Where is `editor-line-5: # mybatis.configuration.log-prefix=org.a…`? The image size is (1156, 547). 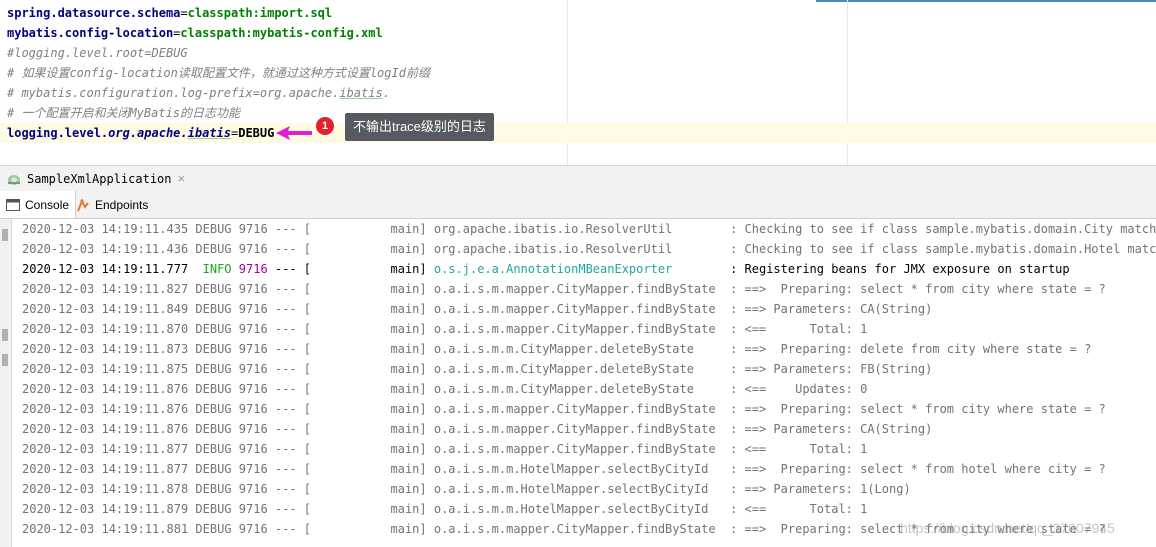 editor-line-5: # mybatis.configuration.log-prefix=org.a… is located at coordinates (198, 93).